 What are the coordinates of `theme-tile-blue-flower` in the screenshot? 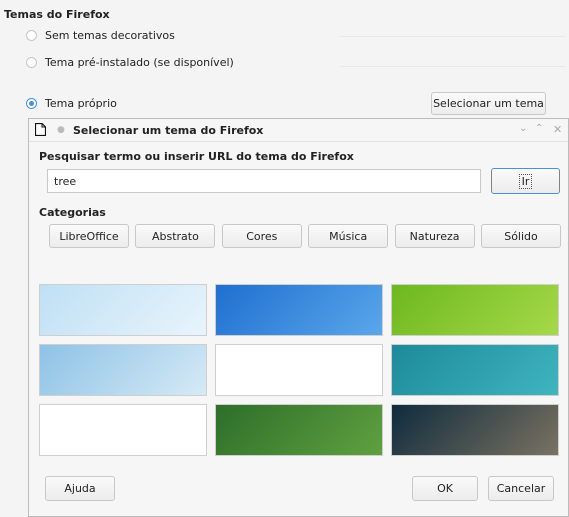 It's located at (299, 310).